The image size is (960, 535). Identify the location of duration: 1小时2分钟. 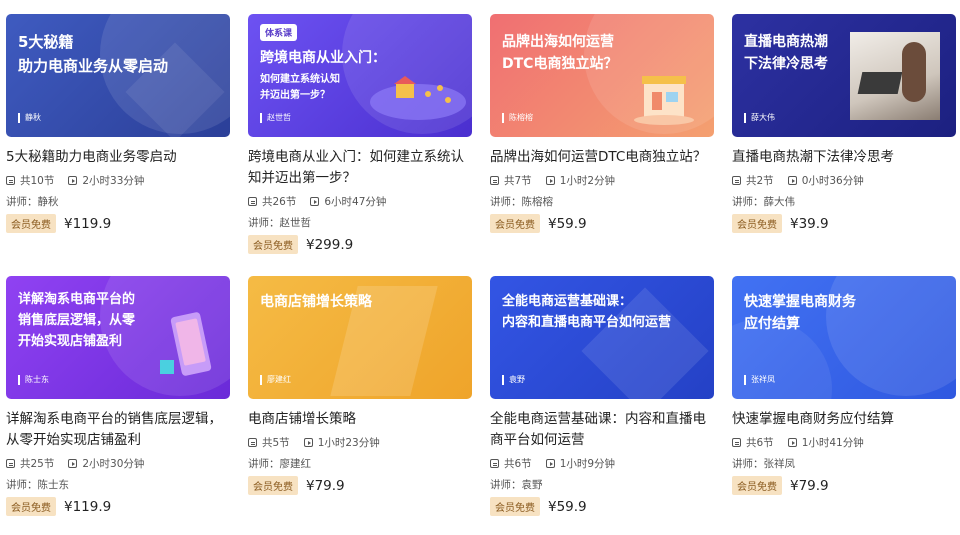
(587, 181).